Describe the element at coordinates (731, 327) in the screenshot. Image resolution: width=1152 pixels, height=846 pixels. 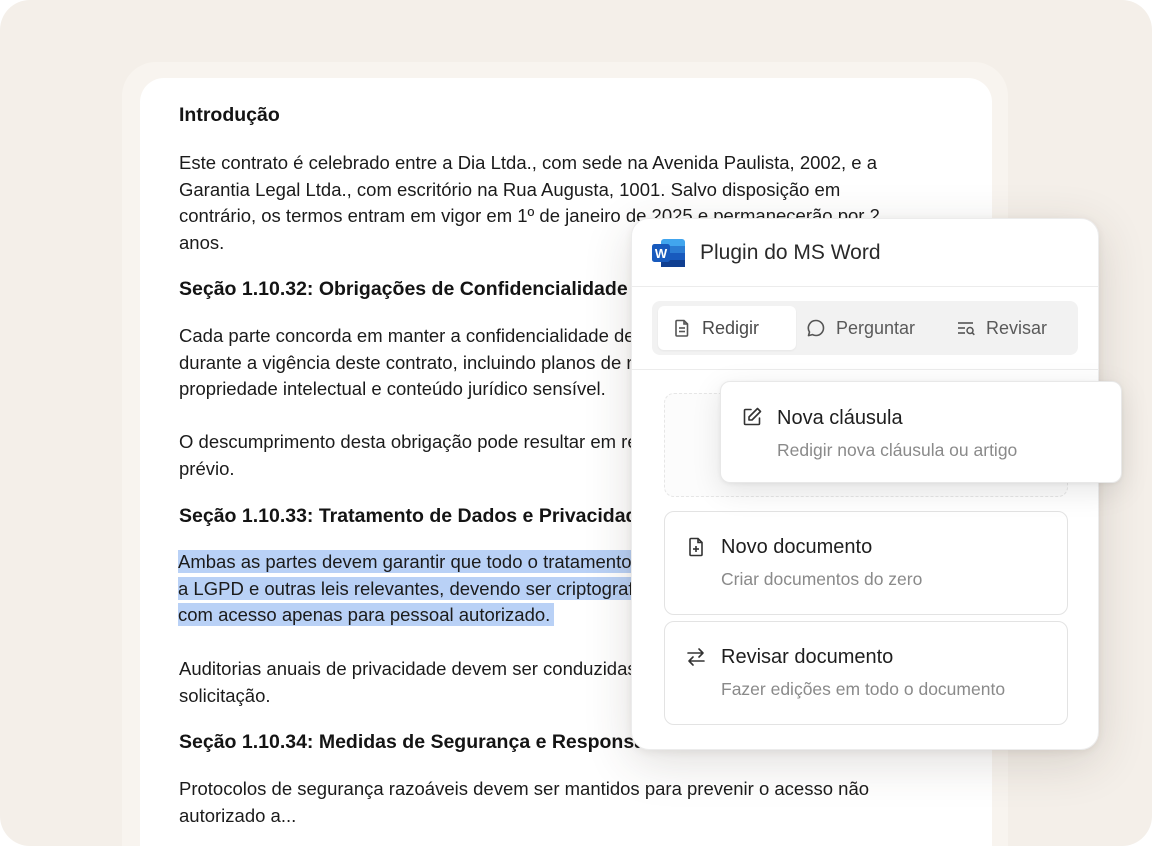
I see `tab-label: Redigir` at that location.